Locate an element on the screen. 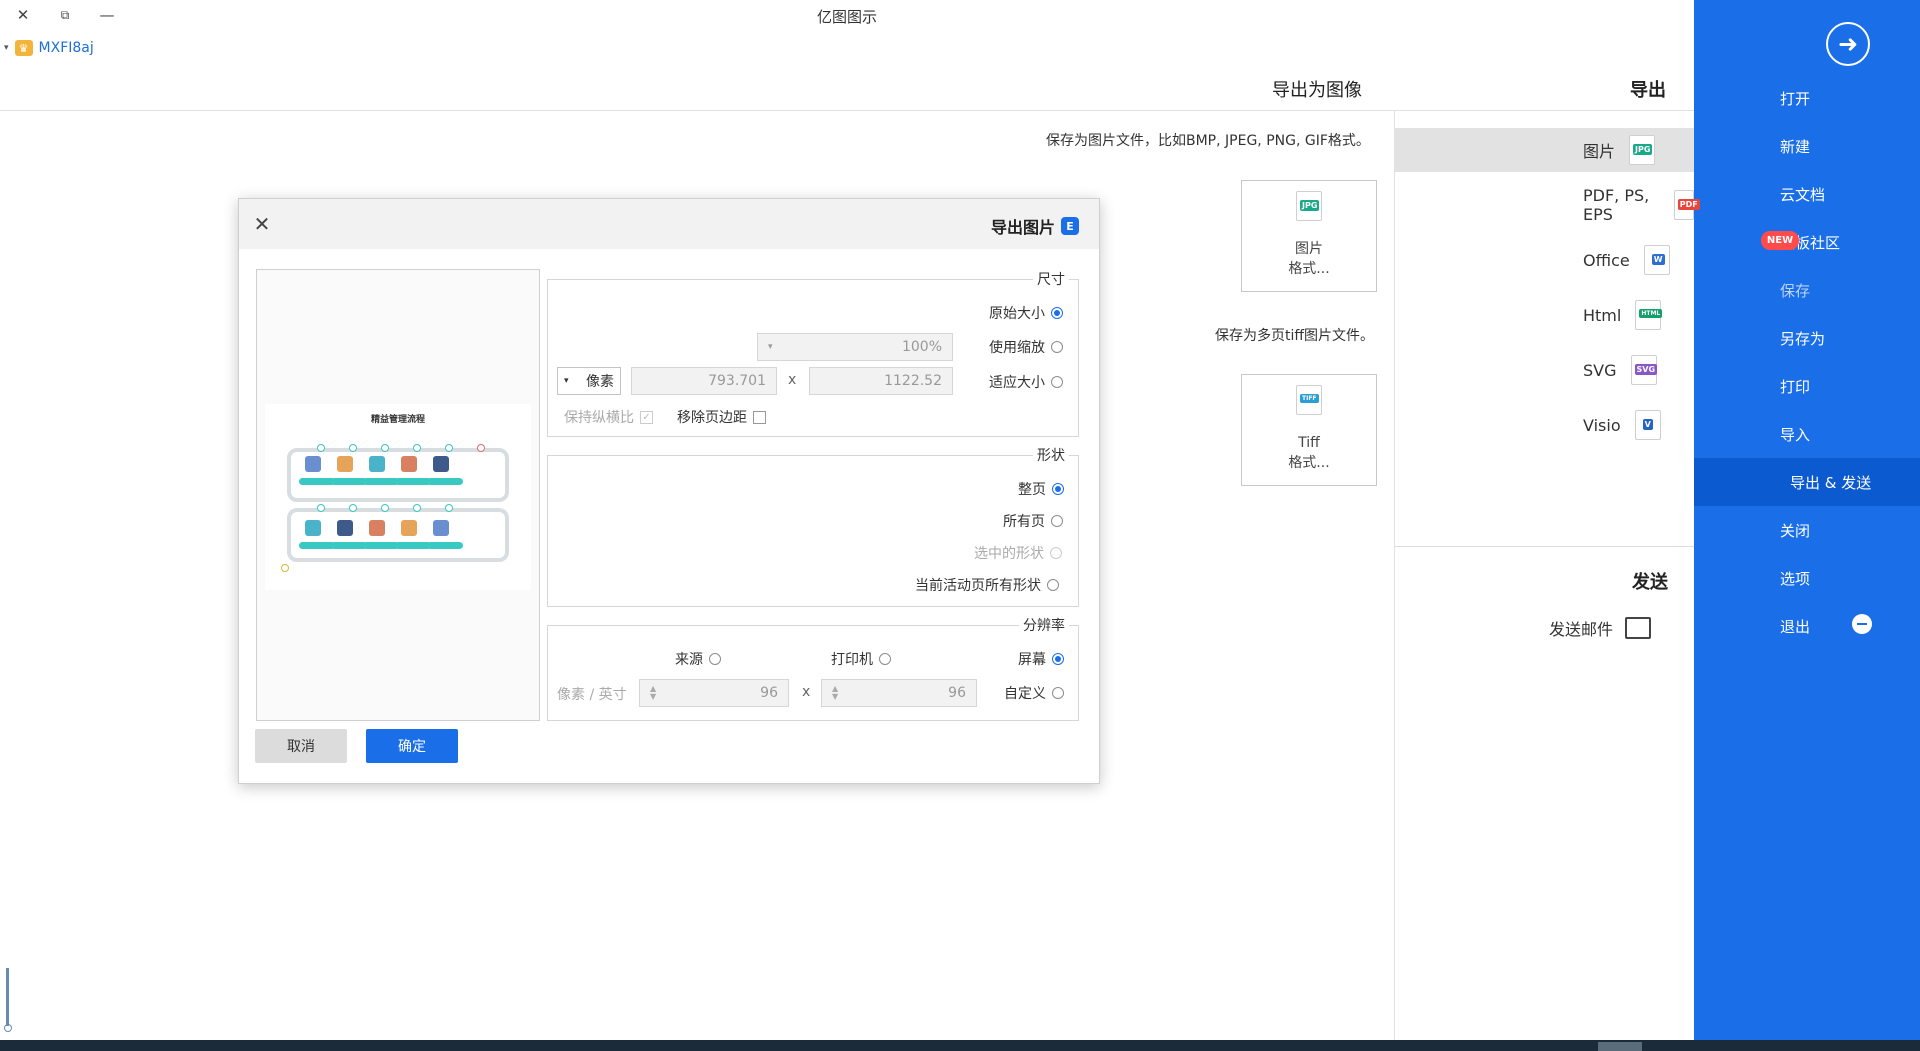  use-zoom-option: 使用缩放 is located at coordinates (1026, 347).